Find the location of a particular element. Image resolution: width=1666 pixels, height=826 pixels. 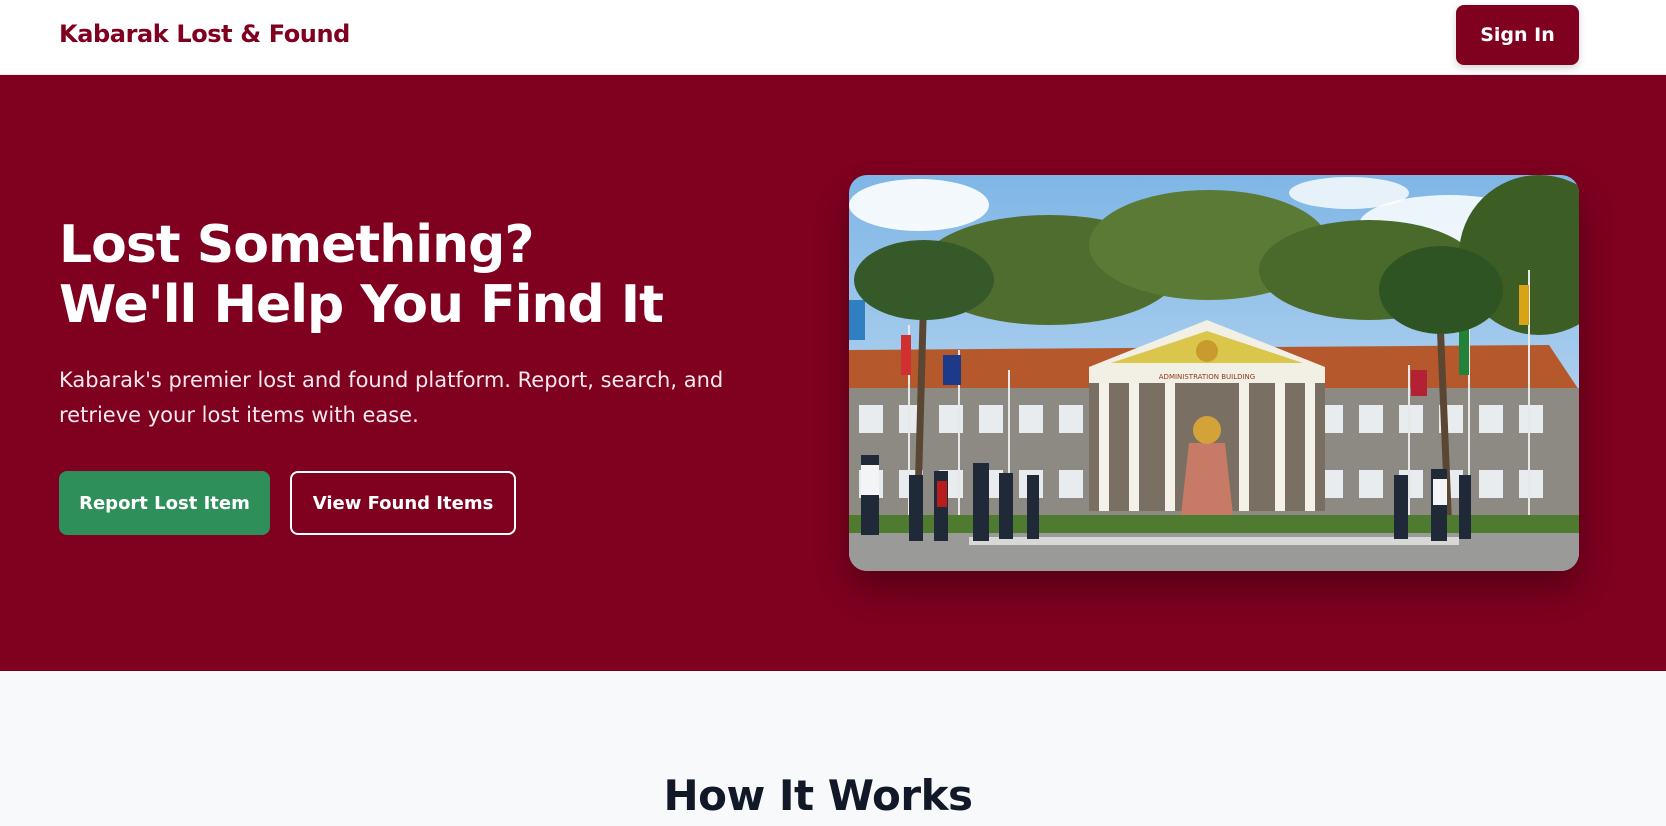

hero-title-line-2: We'll Help You Find It is located at coordinates (361, 305).